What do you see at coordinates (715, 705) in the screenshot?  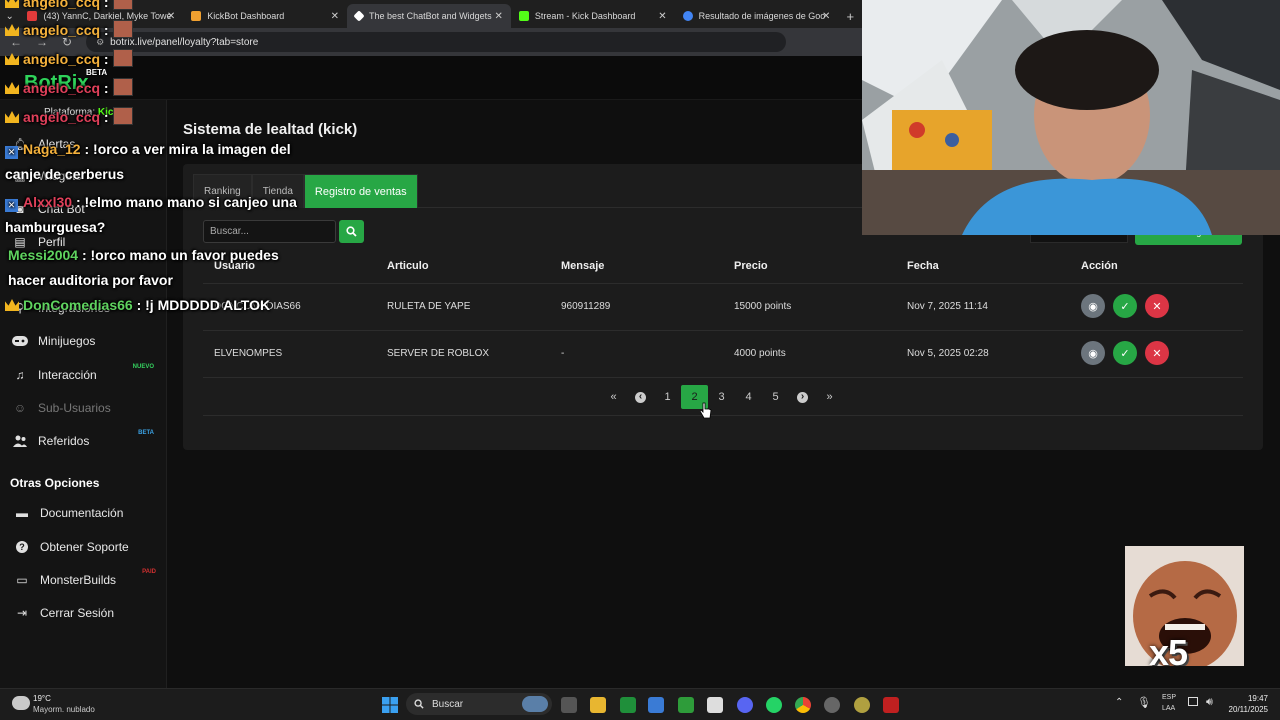 I see `notes-icon` at bounding box center [715, 705].